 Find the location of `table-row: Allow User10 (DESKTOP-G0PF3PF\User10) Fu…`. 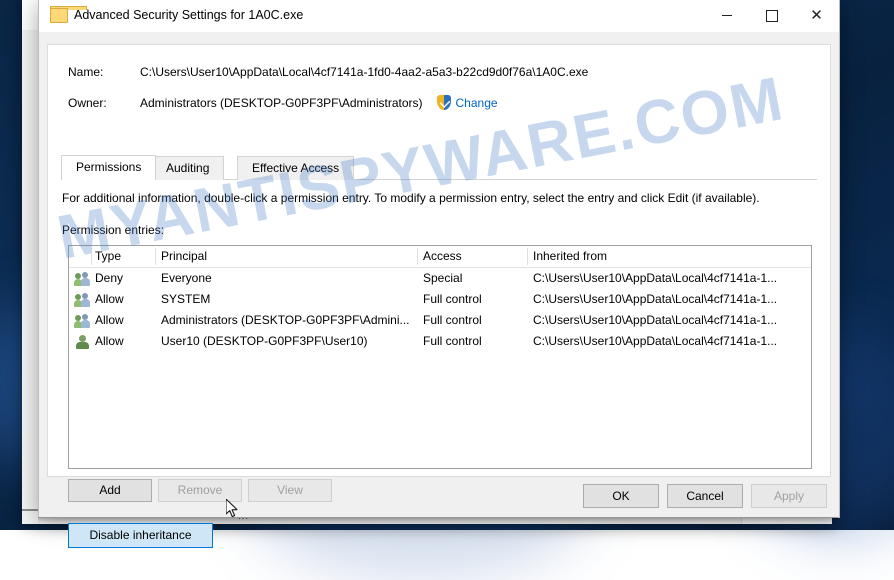

table-row: Allow User10 (DESKTOP-G0PF3PF\User10) Fu… is located at coordinates (440, 341).